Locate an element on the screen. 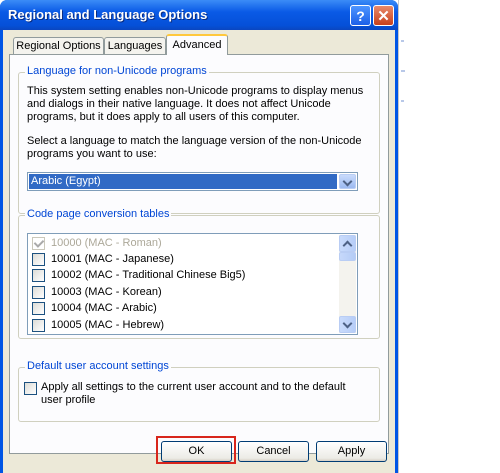 The width and height of the screenshot is (500, 473). apply-default-user-checkbox is located at coordinates (30, 388).